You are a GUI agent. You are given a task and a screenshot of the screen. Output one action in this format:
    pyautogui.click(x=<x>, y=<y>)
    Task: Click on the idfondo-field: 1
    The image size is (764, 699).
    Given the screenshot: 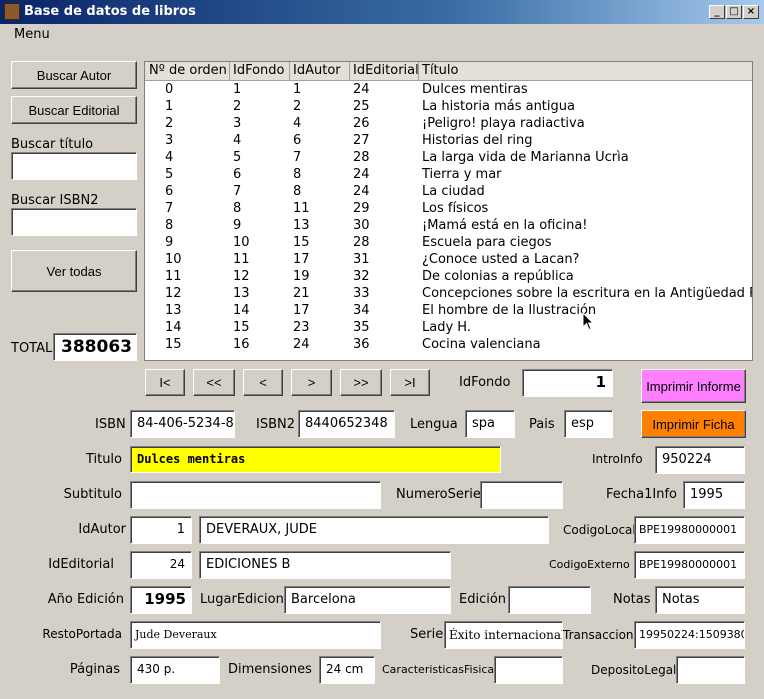 What is the action you would take?
    pyautogui.click(x=567, y=383)
    